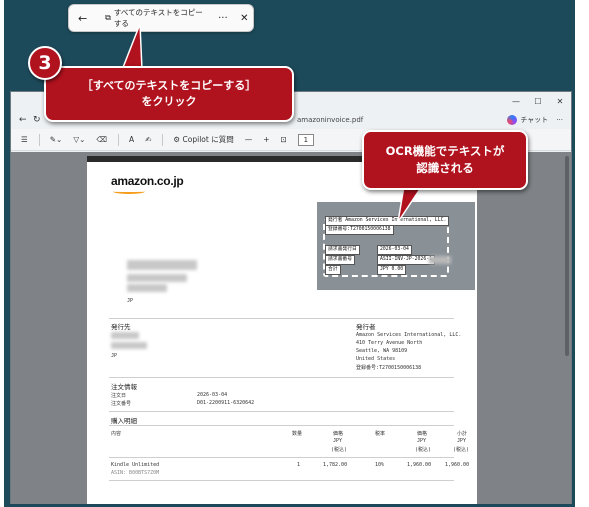 The image size is (589, 507). What do you see at coordinates (560, 101) in the screenshot?
I see `window-close-icon: ✕` at bounding box center [560, 101].